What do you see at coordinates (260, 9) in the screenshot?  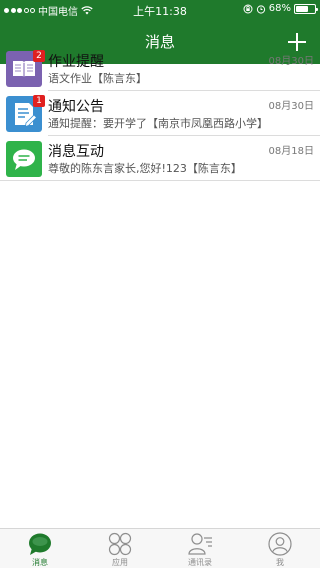 I see `alarm-icon` at bounding box center [260, 9].